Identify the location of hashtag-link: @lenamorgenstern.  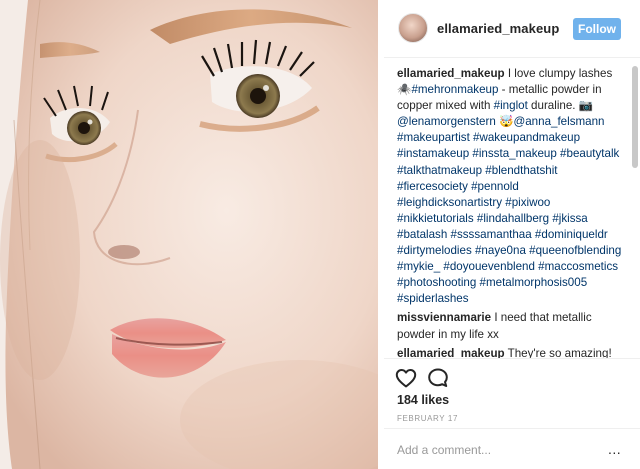
(446, 121).